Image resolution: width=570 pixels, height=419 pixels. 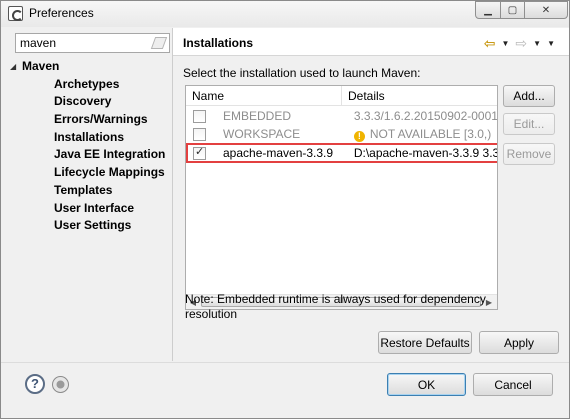 What do you see at coordinates (90, 67) in the screenshot?
I see `tree-item-maven: ◢ Maven` at bounding box center [90, 67].